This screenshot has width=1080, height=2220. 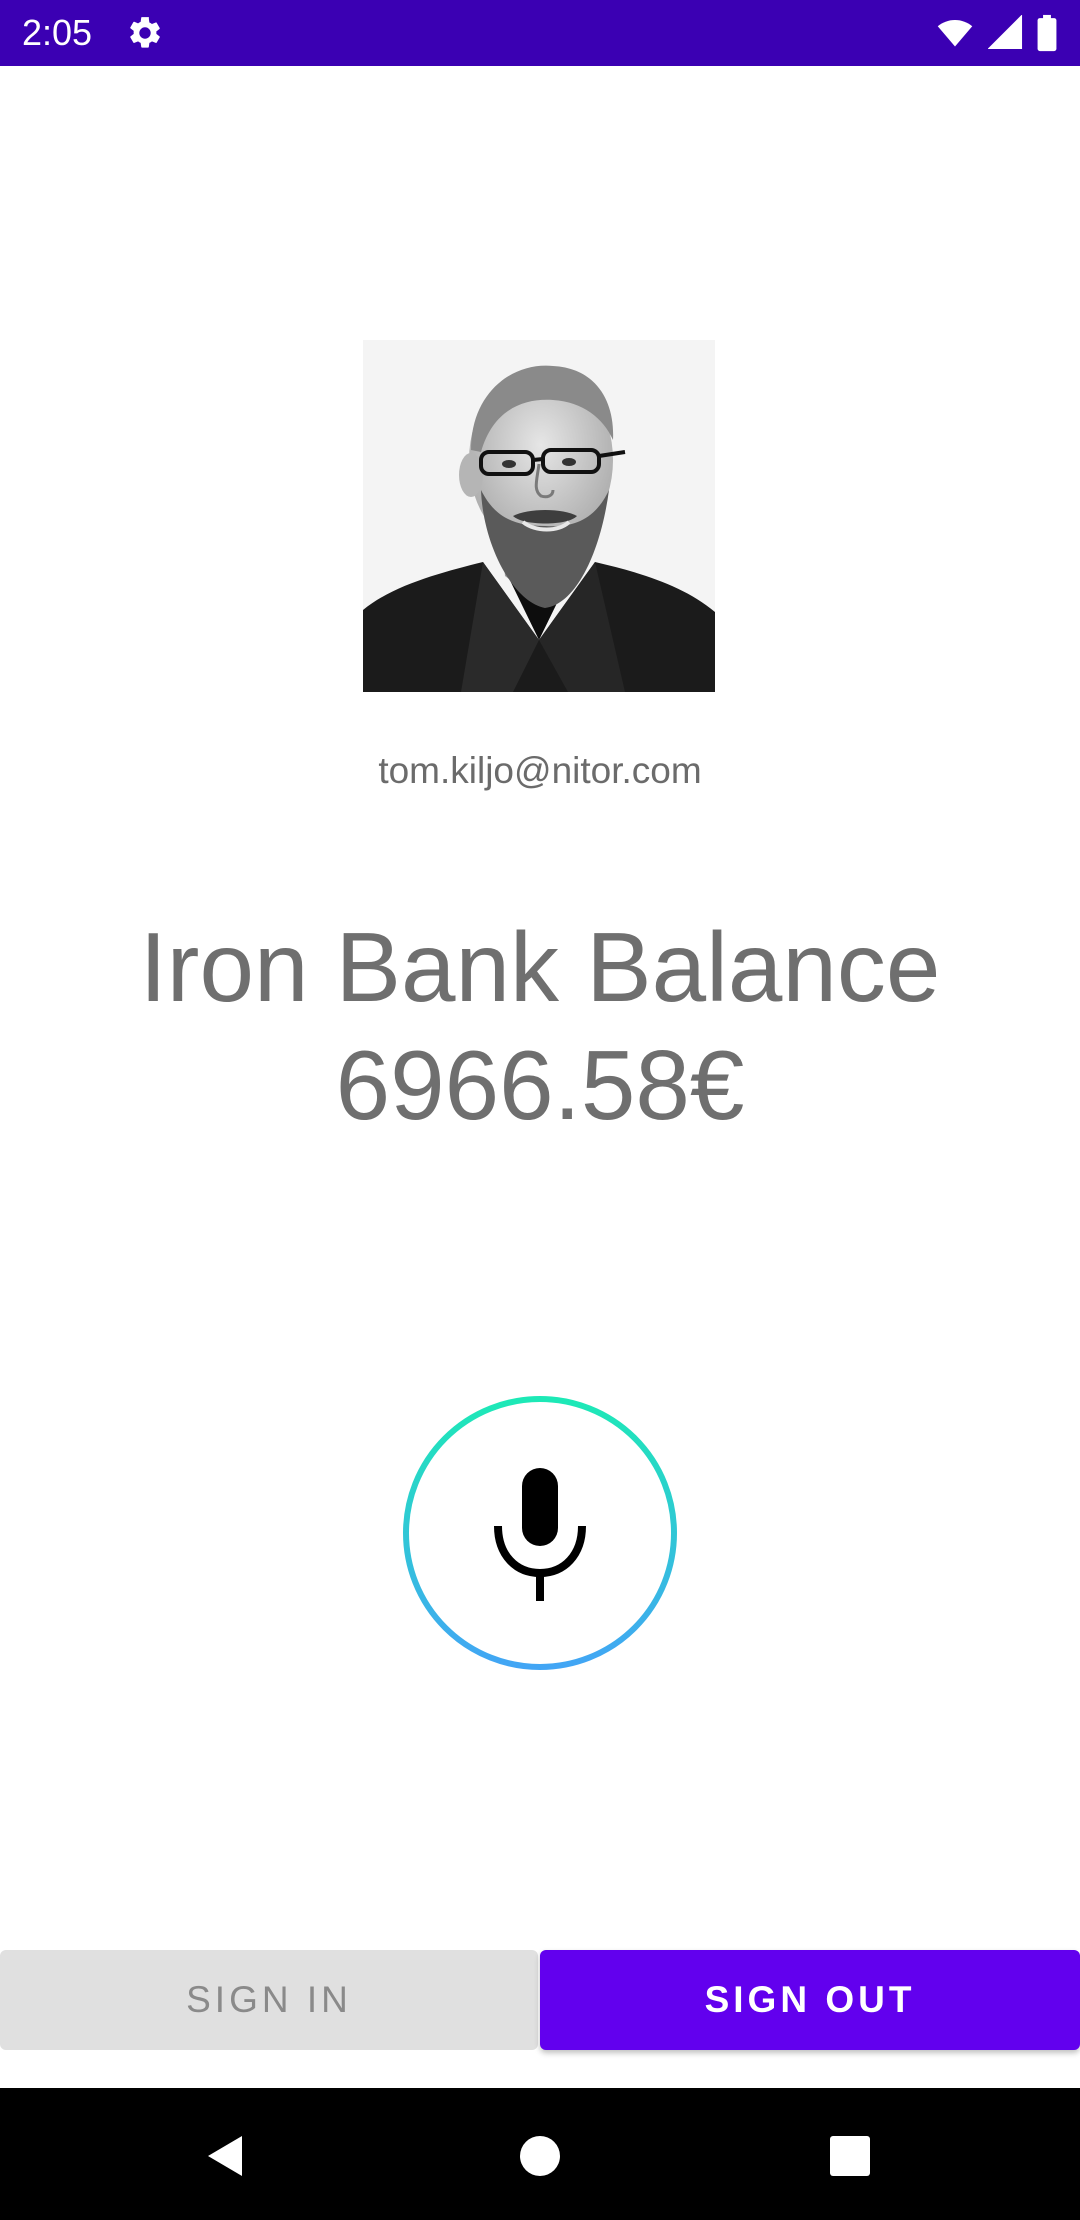 I want to click on microphone-button, so click(x=540, y=1533).